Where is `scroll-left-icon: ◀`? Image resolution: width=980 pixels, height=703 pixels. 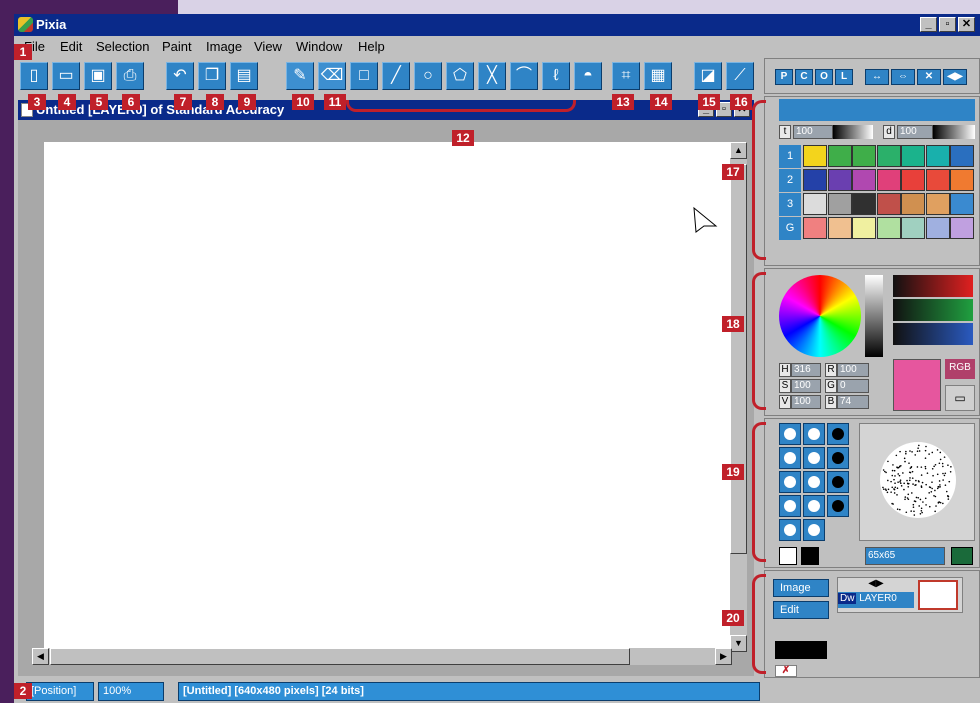
scroll-left-icon: ◀ is located at coordinates (40, 656).